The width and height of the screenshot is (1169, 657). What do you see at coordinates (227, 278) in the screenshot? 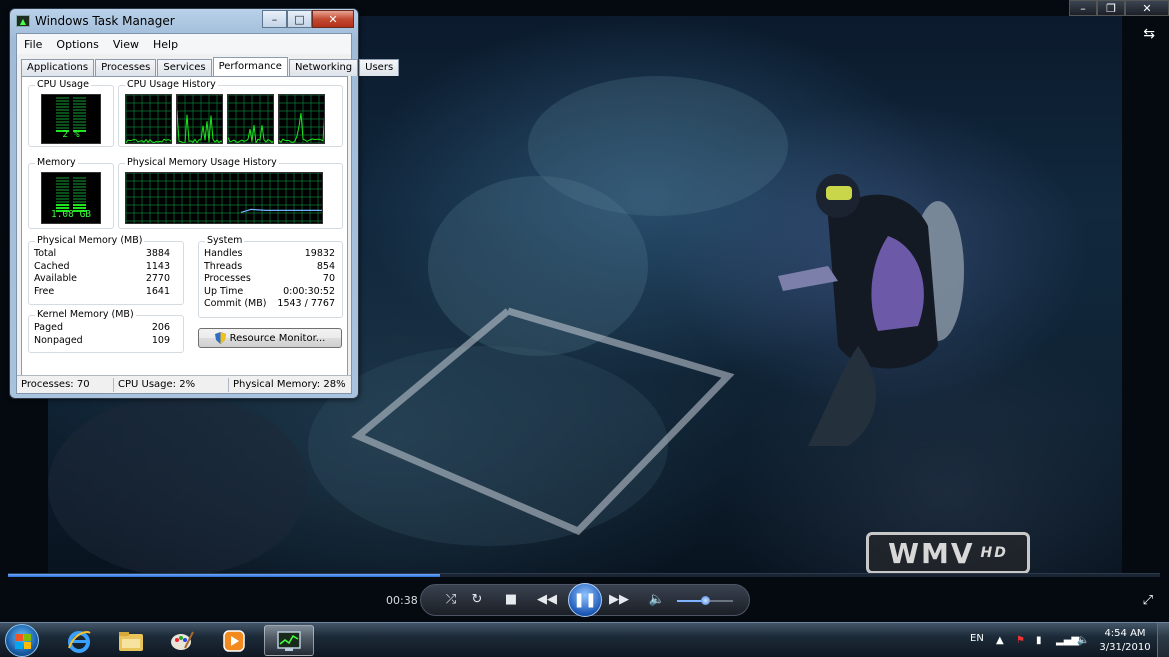
I see `row-label: Processes` at bounding box center [227, 278].